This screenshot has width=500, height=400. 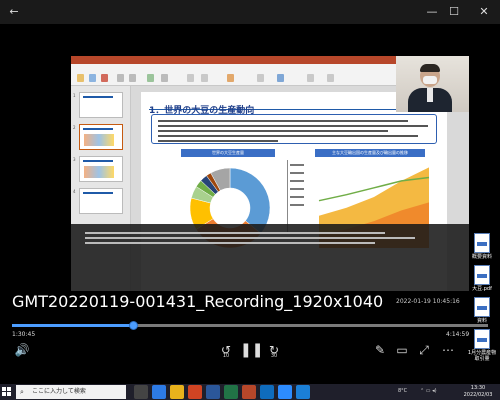 I want to click on powerpoint-app-icon, so click(x=249, y=392).